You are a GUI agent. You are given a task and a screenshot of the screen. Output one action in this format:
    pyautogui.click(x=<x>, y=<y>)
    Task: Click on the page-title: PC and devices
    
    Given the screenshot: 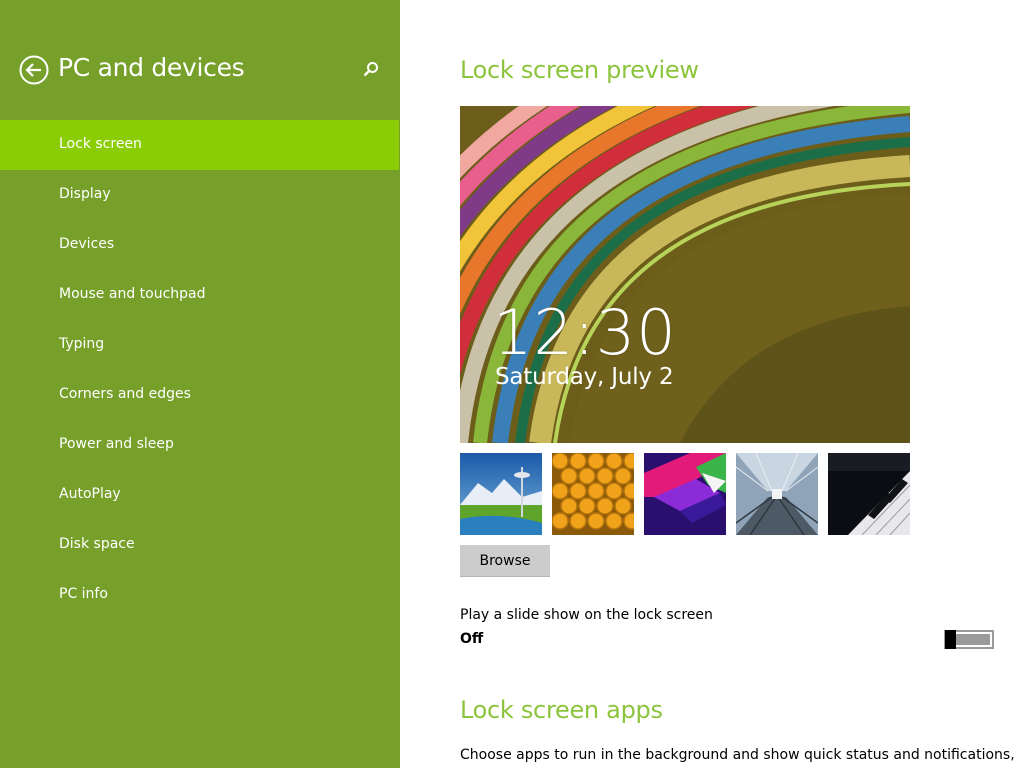 What is the action you would take?
    pyautogui.click(x=151, y=67)
    